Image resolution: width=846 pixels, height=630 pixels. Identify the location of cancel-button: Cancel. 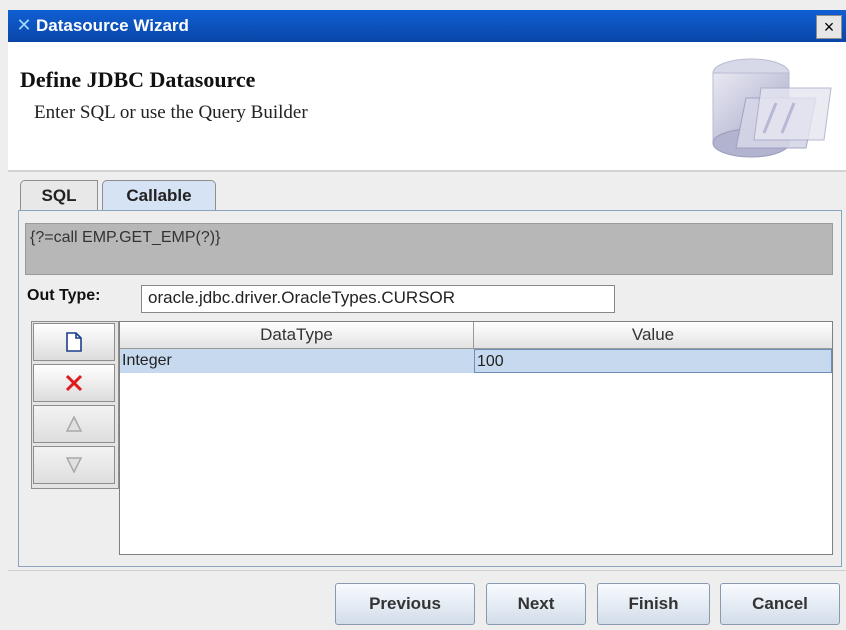
(780, 604).